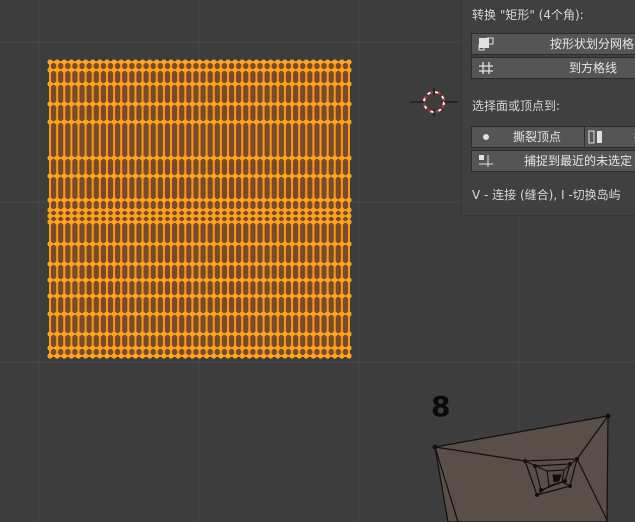 This screenshot has height=522, width=635. I want to click on snap-to-nearest-button: 捕捉到最近的未选定, so click(553, 161).